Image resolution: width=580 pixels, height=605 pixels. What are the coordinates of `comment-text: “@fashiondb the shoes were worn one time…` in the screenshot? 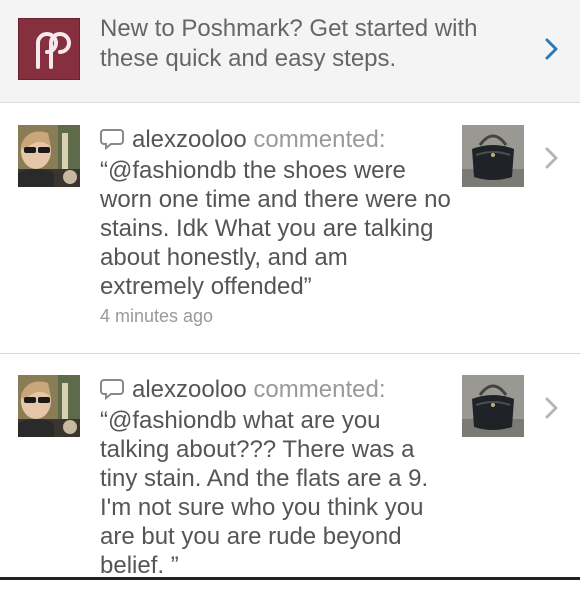 It's located at (275, 228).